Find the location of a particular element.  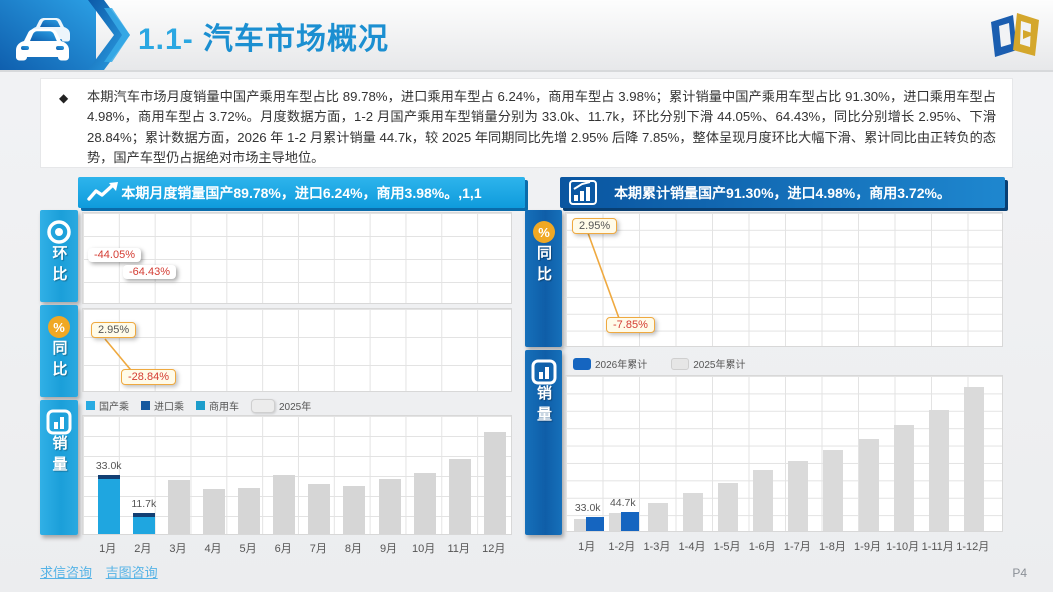

bar-2025-1-8月 is located at coordinates (833, 490).